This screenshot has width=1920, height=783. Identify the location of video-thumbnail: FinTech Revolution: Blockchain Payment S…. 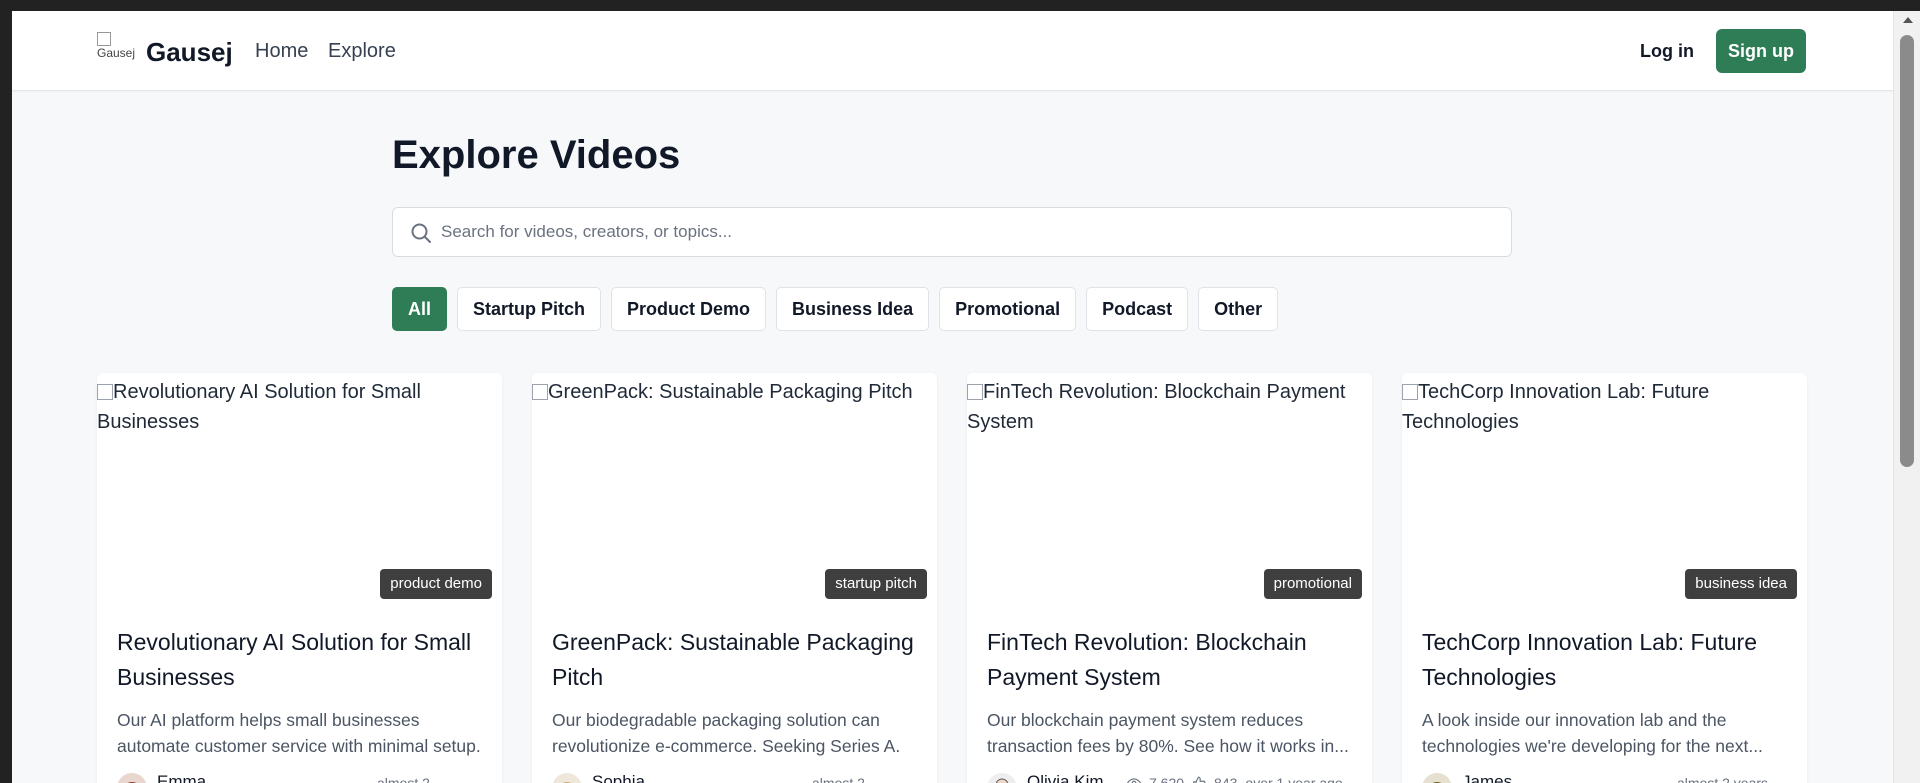
(1169, 489).